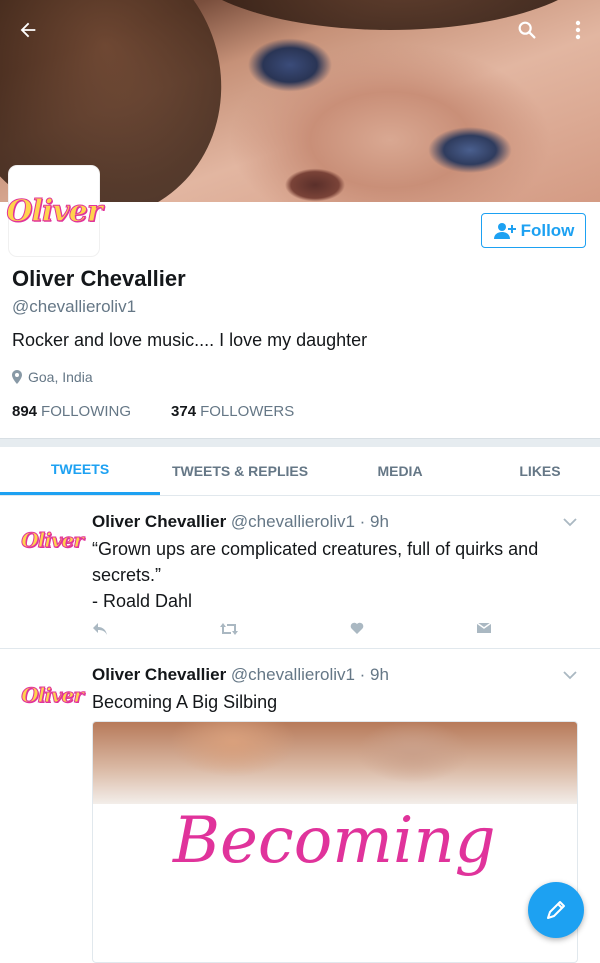 Image resolution: width=600 pixels, height=963 pixels. Describe the element at coordinates (400, 470) in the screenshot. I see `tab-media: MEDIA` at that location.